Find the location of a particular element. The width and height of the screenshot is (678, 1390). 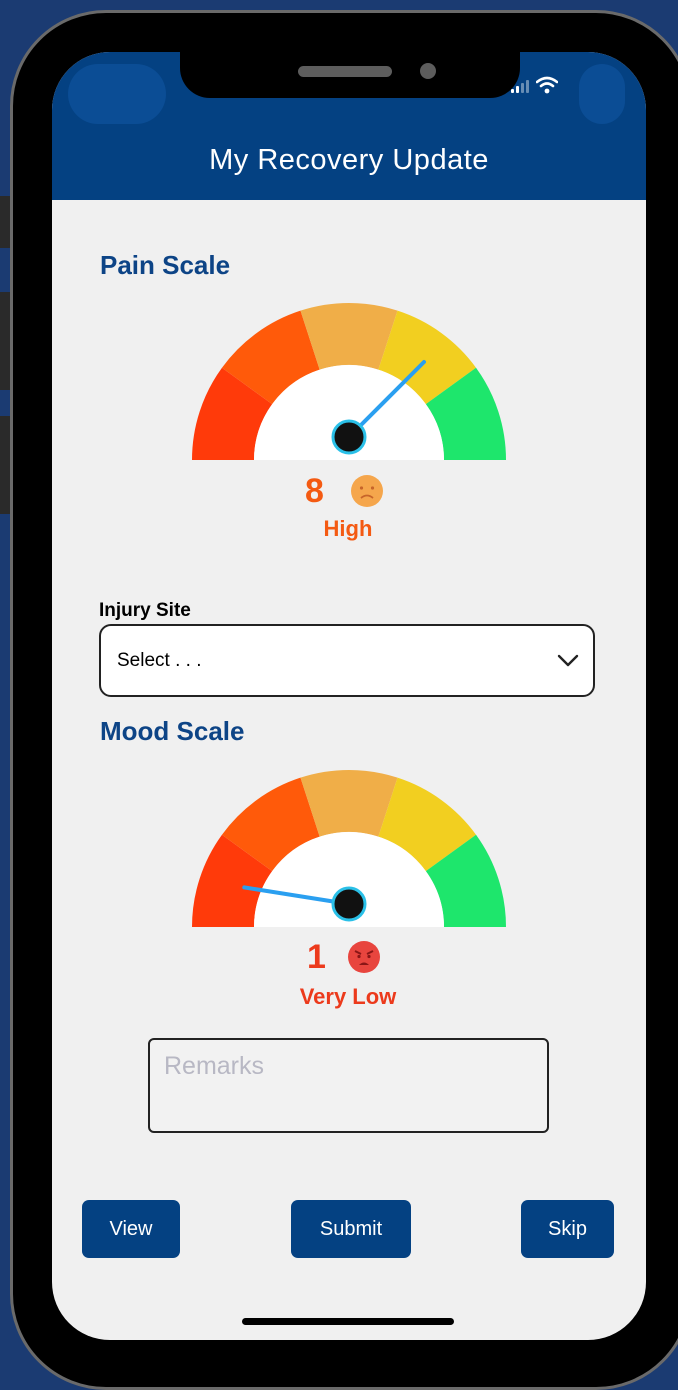

mood-scale-title: Mood Scale is located at coordinates (172, 731).